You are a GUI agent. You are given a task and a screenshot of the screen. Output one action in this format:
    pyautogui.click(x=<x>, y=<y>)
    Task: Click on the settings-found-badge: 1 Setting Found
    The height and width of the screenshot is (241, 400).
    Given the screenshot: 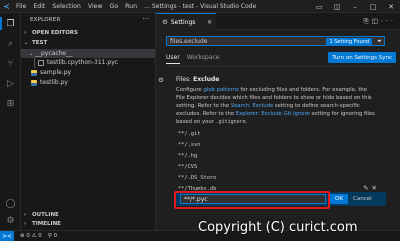 What is the action you would take?
    pyautogui.click(x=349, y=41)
    